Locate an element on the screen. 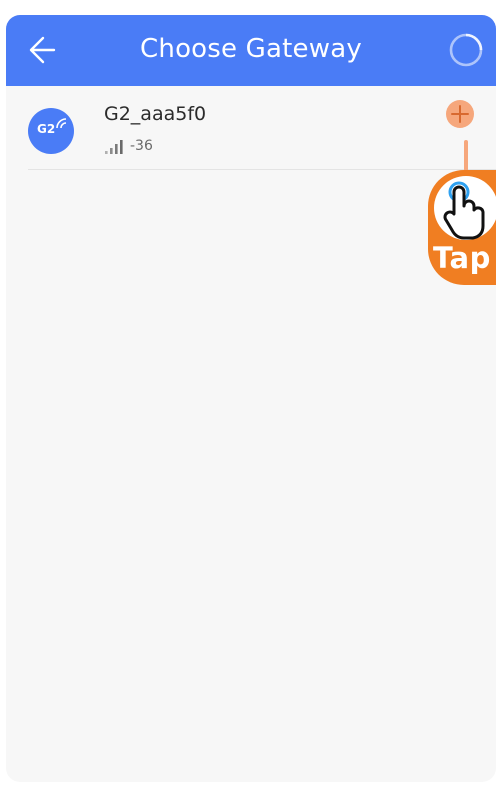 The image size is (496, 791). signal-rssi-value: -36 is located at coordinates (141, 146).